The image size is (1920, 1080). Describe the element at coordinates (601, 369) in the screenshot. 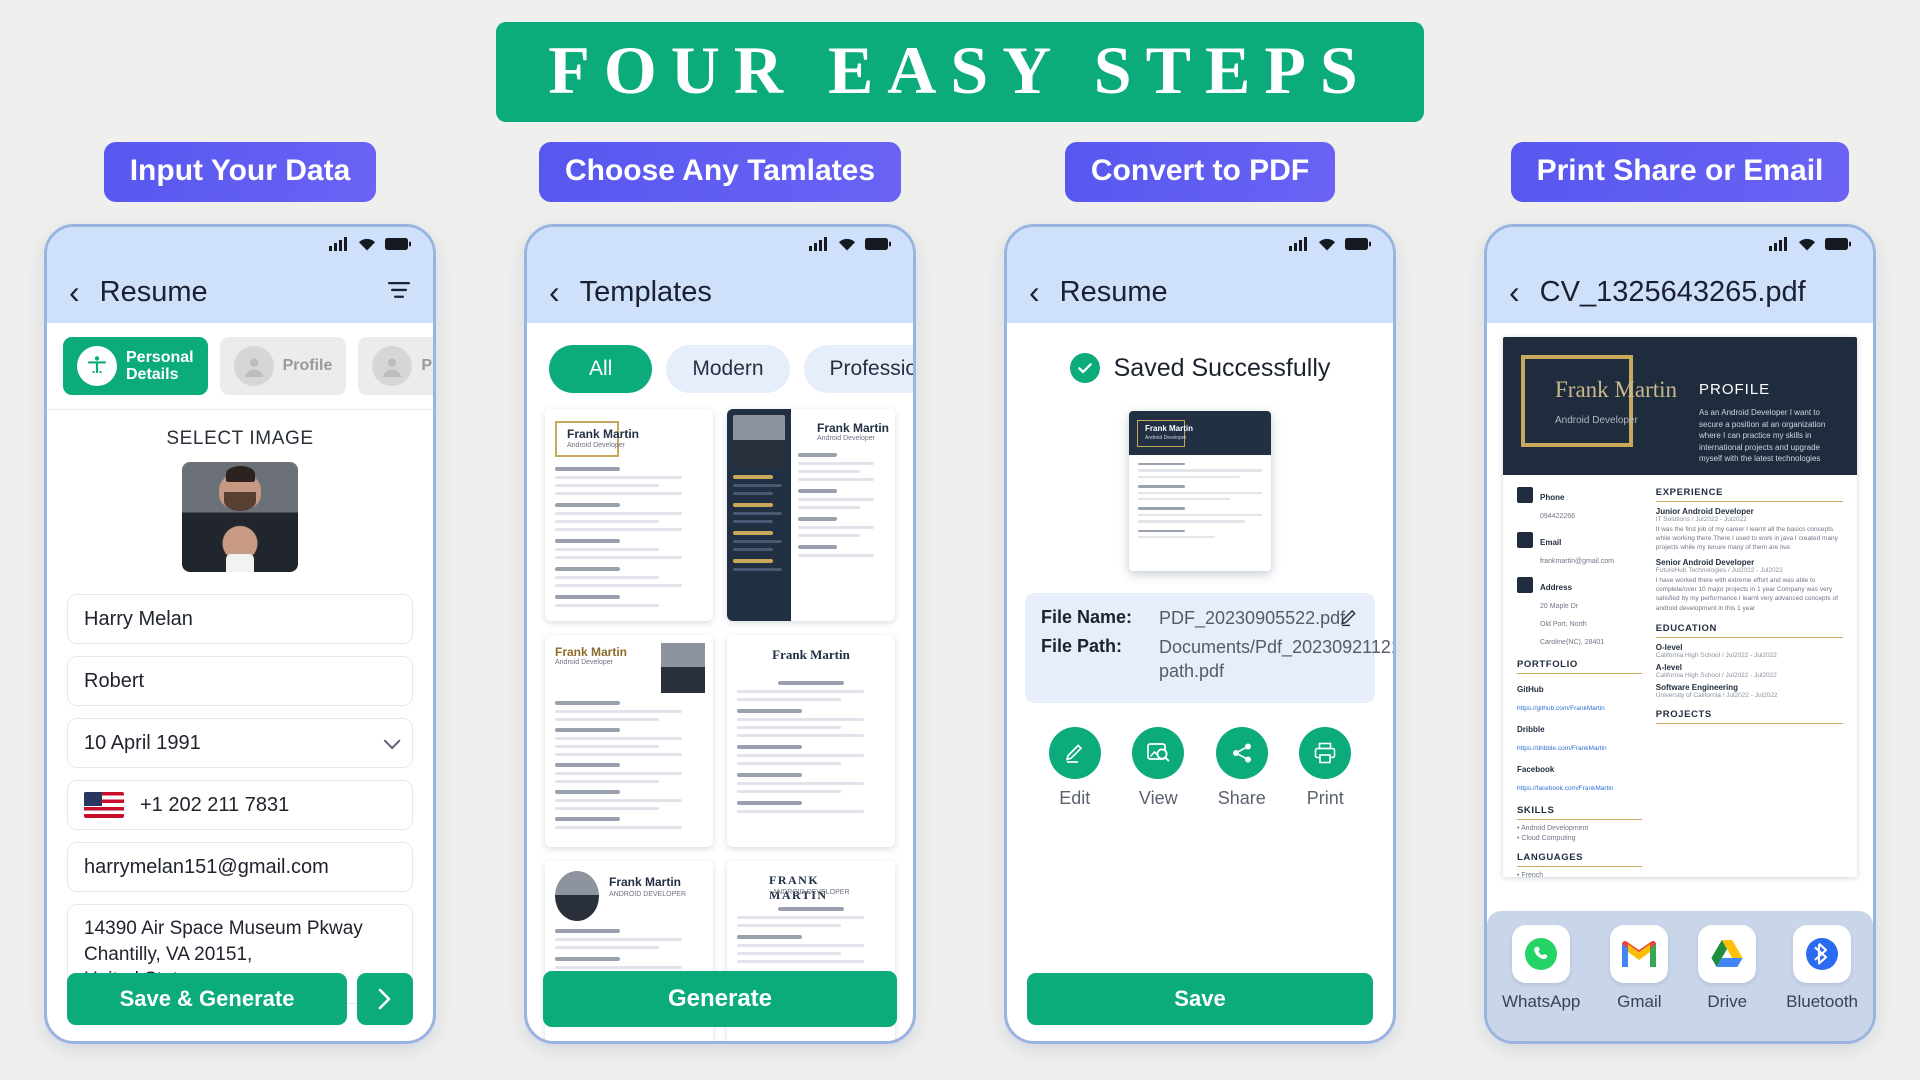

I see `filter-all: All` at that location.